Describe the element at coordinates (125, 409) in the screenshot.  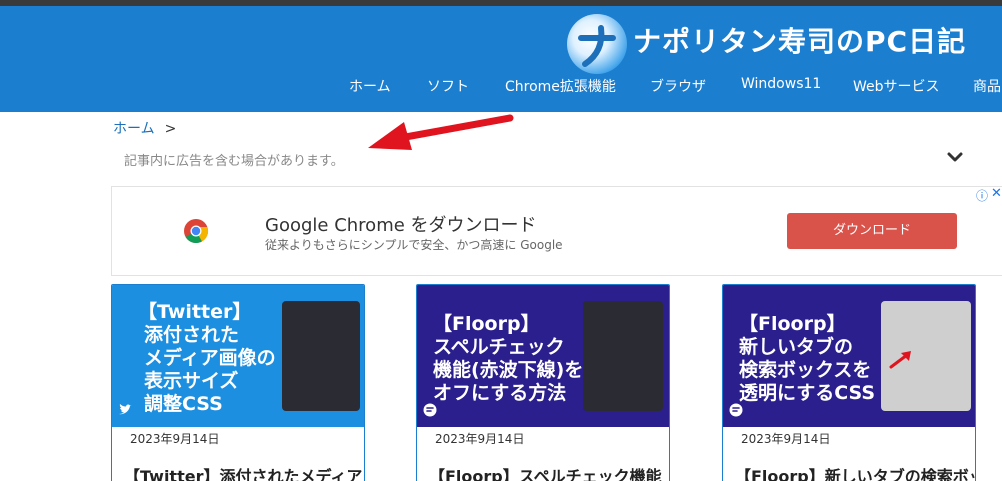
I see `twitter-bird-icon` at that location.